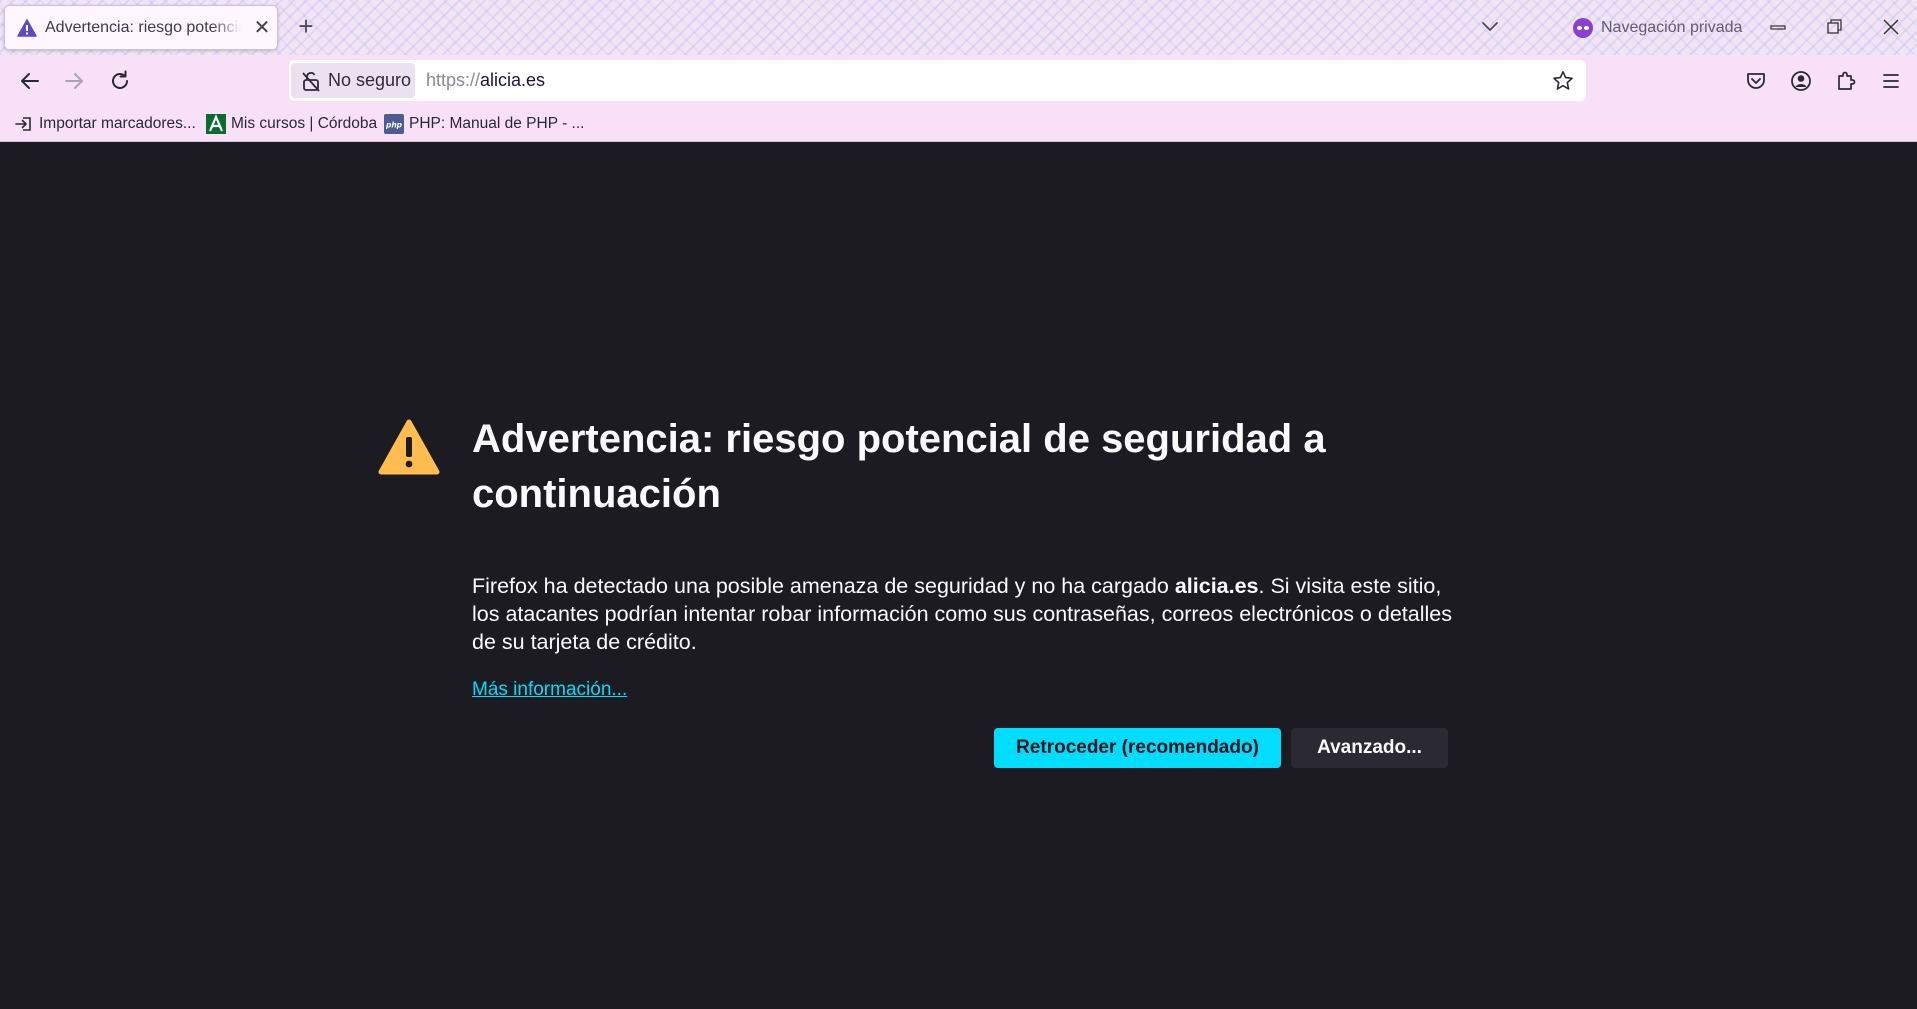 This screenshot has width=1917, height=1009. What do you see at coordinates (74, 81) in the screenshot?
I see `forward-icon` at bounding box center [74, 81].